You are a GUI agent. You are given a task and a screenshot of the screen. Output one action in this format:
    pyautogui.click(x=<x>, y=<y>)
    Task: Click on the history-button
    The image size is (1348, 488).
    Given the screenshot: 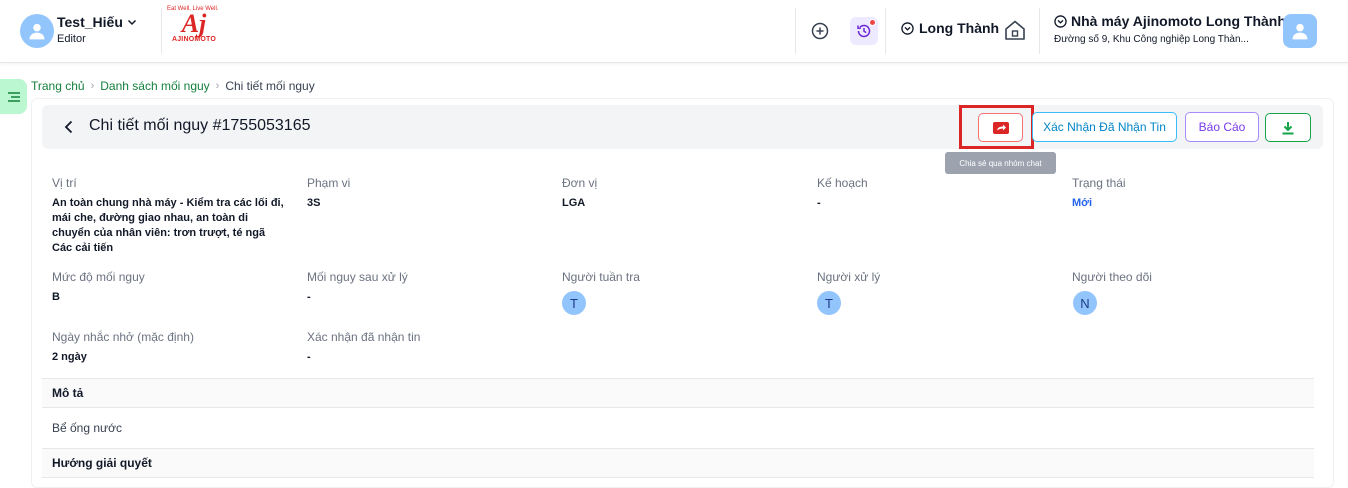 What is the action you would take?
    pyautogui.click(x=864, y=31)
    